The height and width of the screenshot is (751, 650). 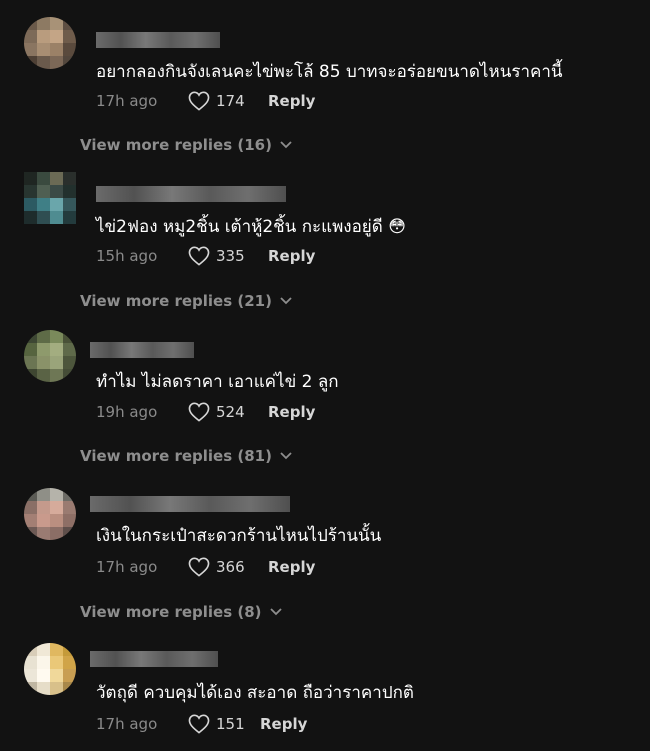 I want to click on comment-meta: 17h ago 151 Reply, so click(x=201, y=724).